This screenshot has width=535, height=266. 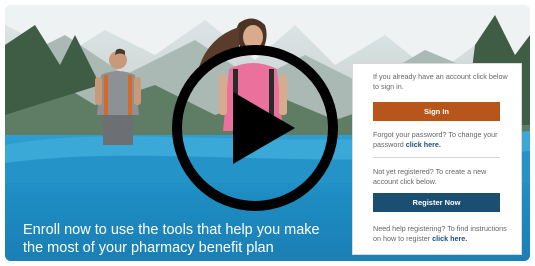 I want to click on register-help-link: click here., so click(x=449, y=238).